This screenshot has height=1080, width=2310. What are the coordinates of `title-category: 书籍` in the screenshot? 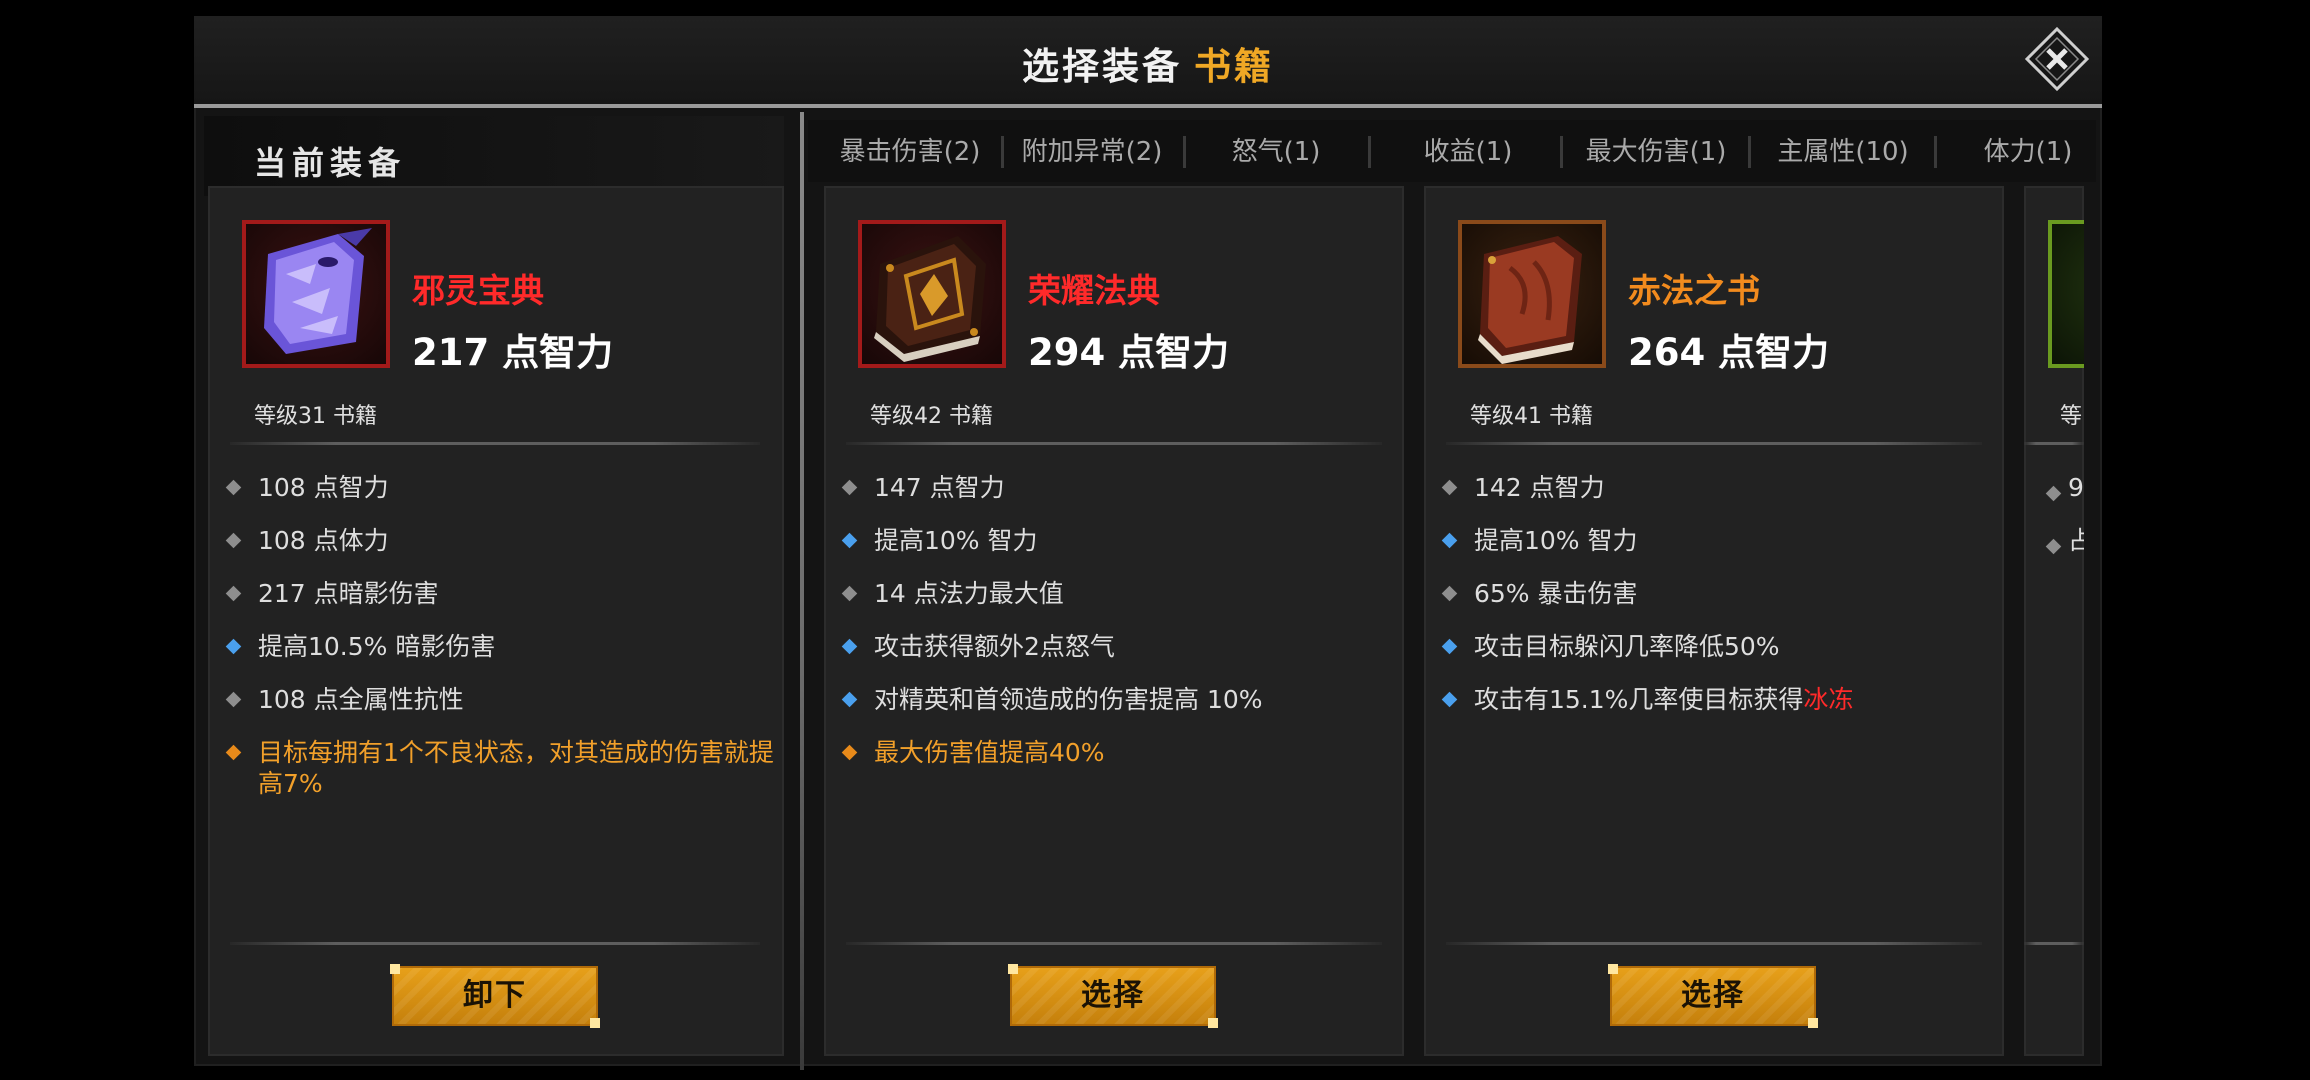 It's located at (1234, 66).